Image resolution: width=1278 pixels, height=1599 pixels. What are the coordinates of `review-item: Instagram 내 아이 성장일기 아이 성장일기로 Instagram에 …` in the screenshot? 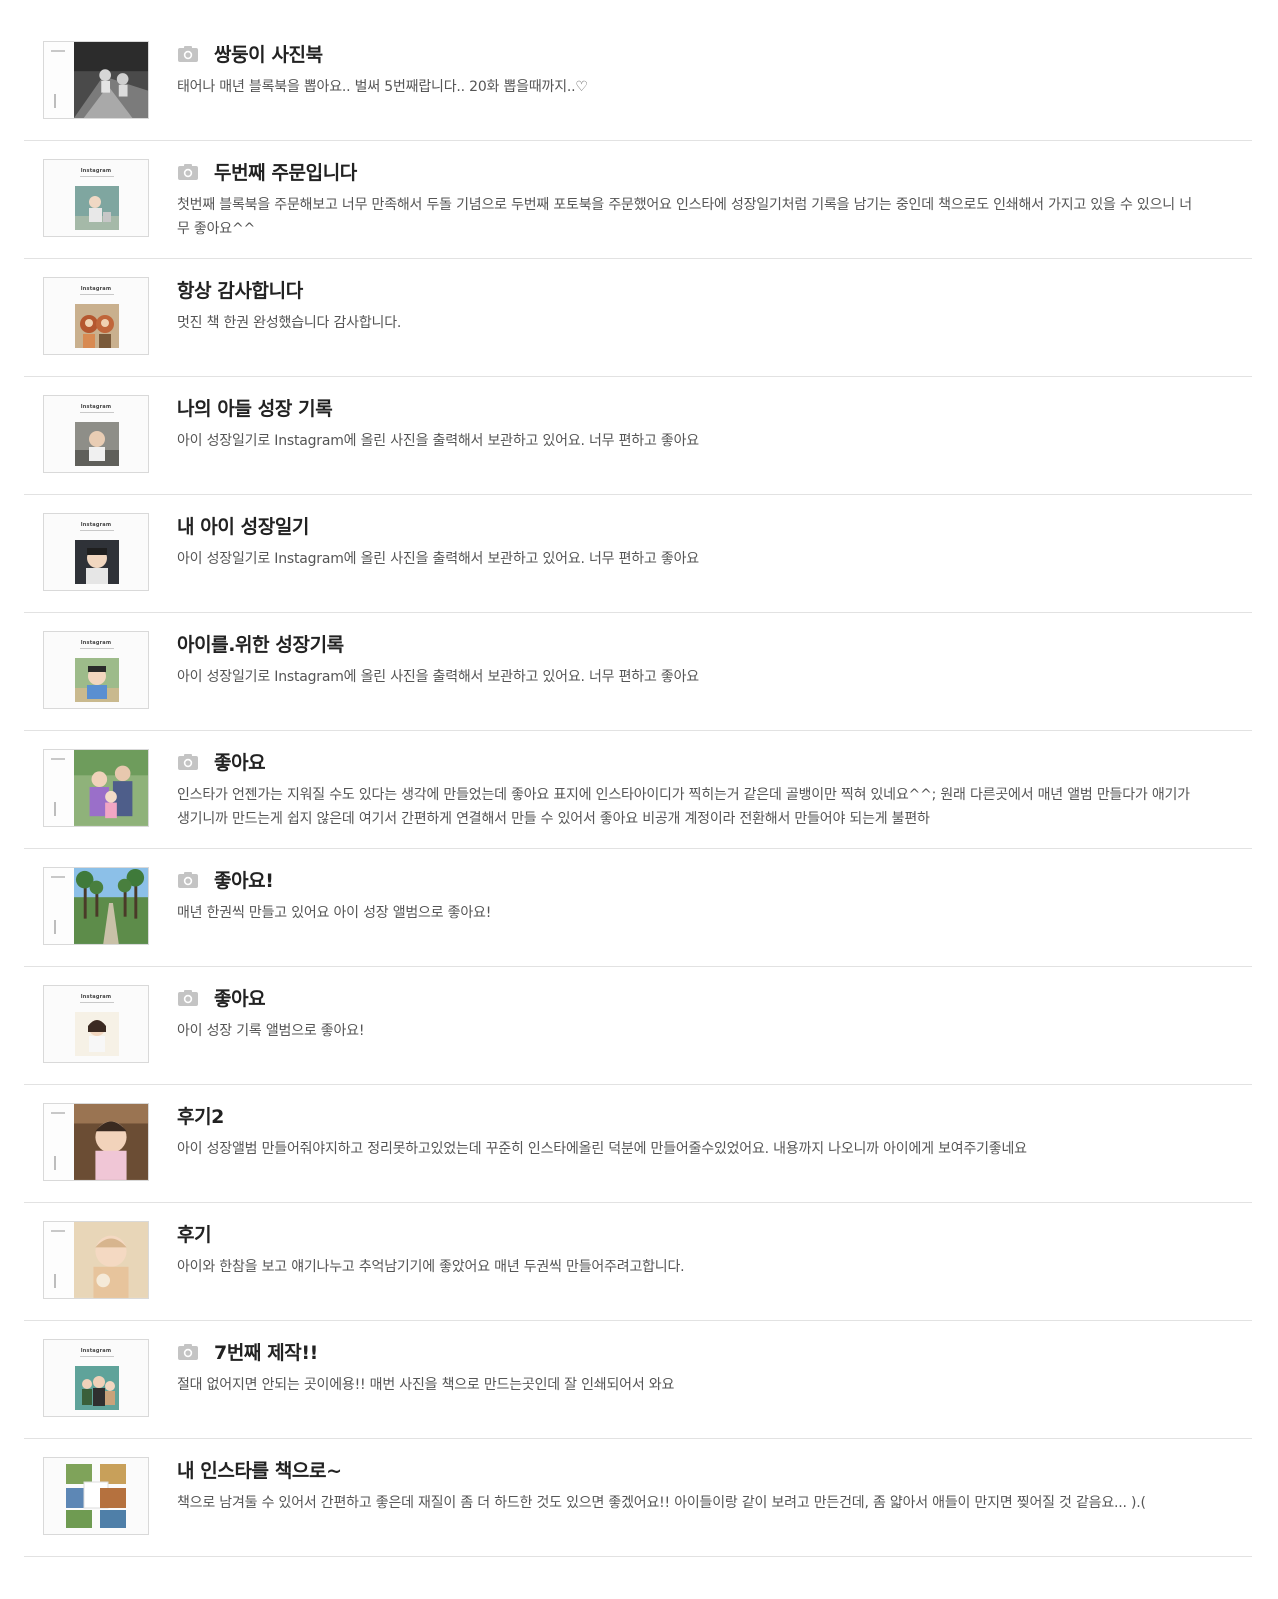 It's located at (638, 554).